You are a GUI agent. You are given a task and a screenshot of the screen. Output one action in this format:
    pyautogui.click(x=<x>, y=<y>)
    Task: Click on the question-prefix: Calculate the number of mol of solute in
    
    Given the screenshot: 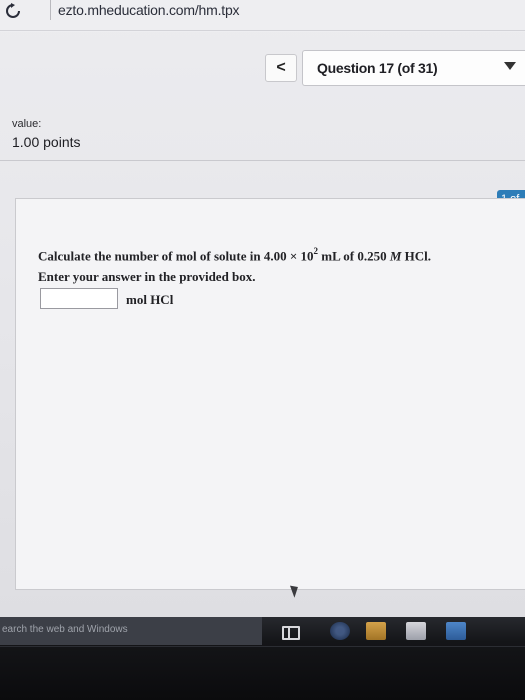 What is the action you would take?
    pyautogui.click(x=151, y=256)
    